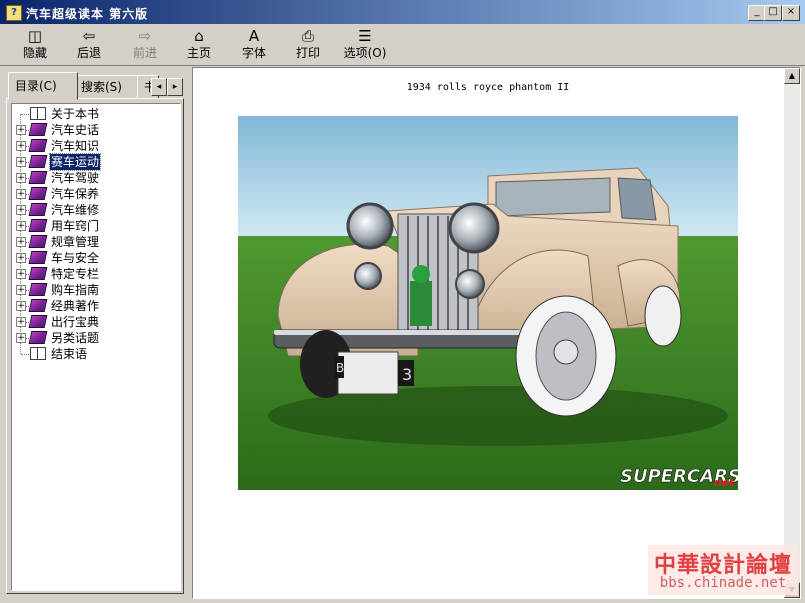  Describe the element at coordinates (175, 87) in the screenshot. I see `tab-scroll-right-icon: ▸` at that location.